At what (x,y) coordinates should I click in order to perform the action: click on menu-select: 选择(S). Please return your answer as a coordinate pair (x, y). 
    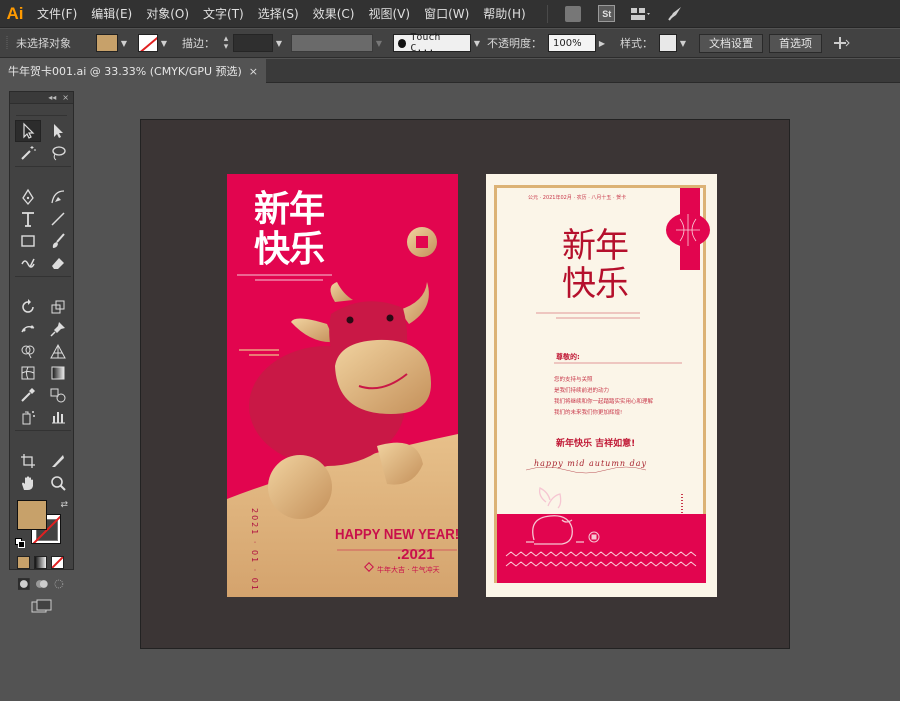
    Looking at the image, I should click on (278, 14).